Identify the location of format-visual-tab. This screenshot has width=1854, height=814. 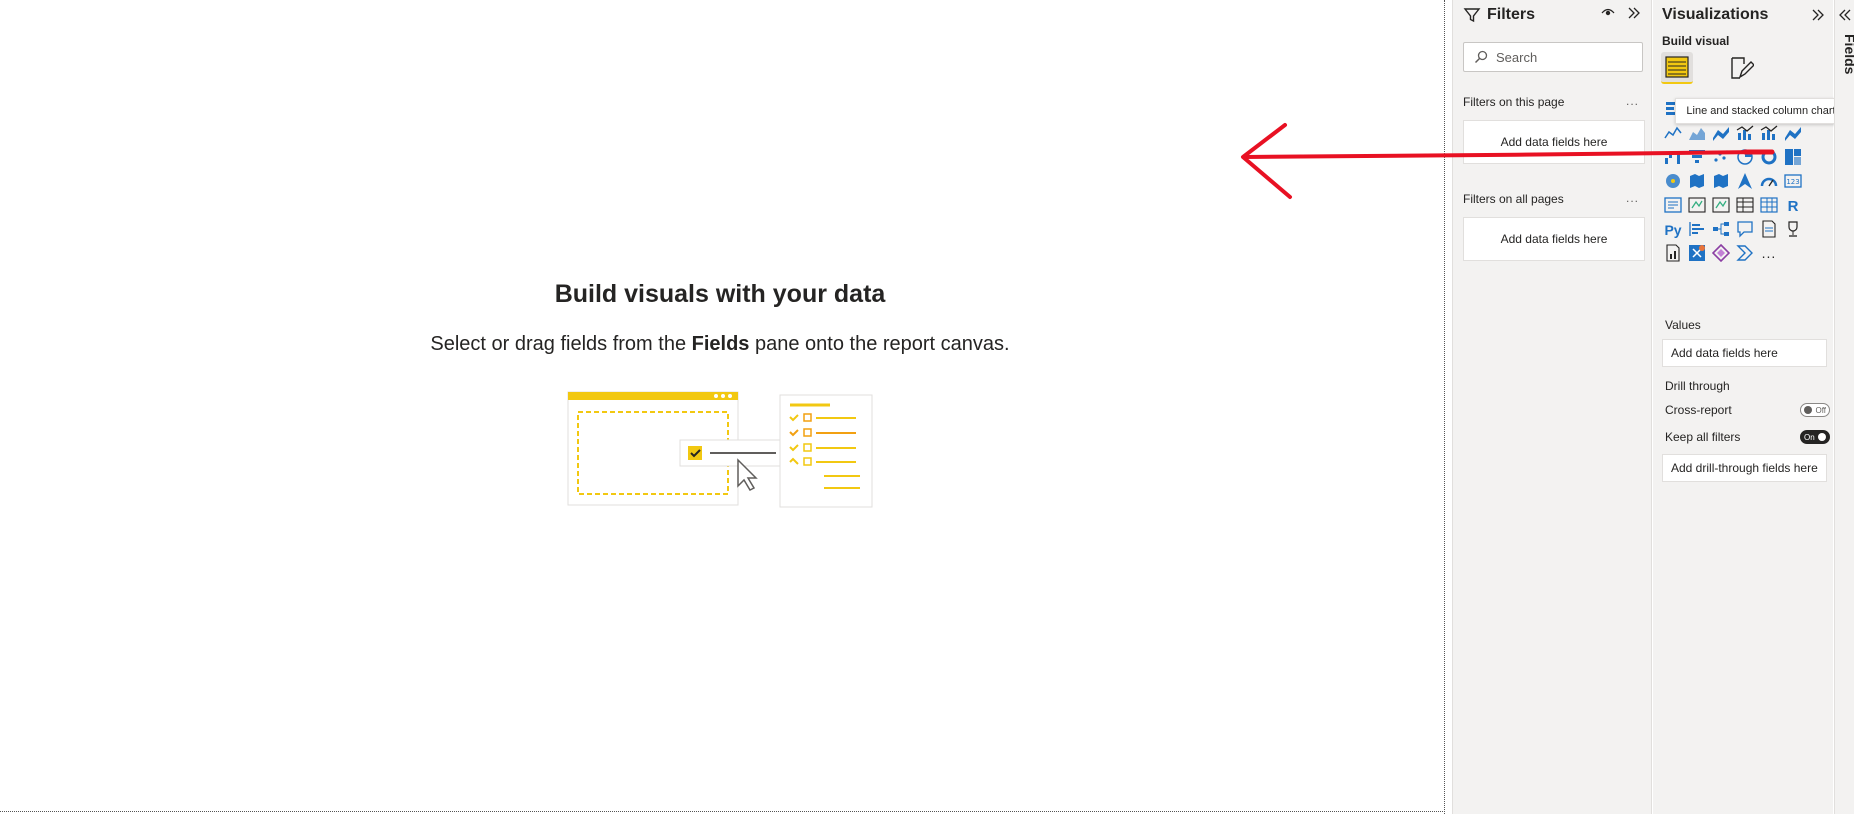
(1741, 68).